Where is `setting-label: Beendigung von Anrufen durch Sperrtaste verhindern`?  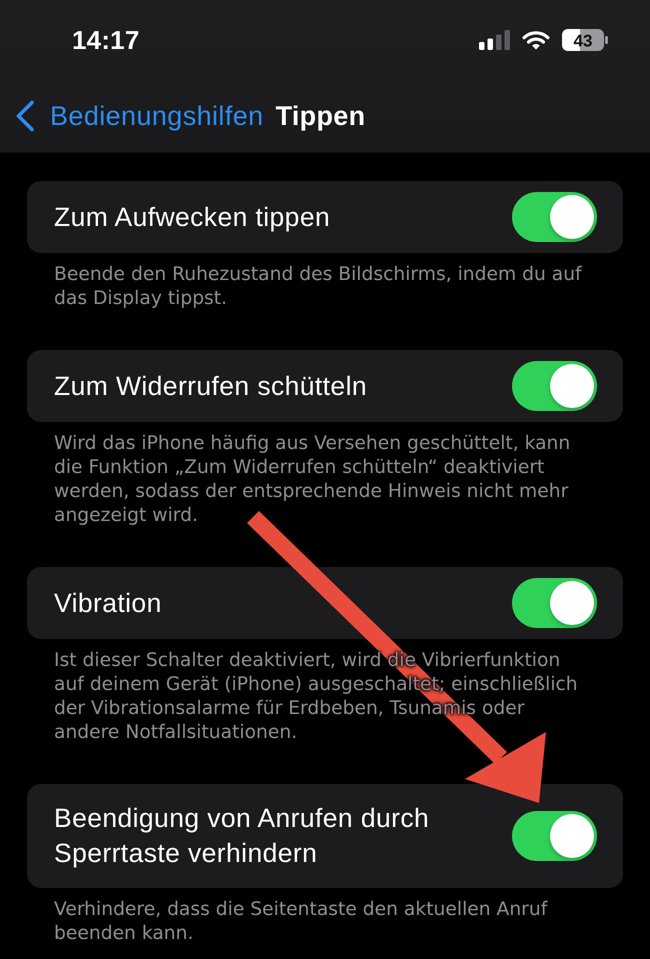 setting-label: Beendigung von Anrufen durch Sperrtaste verhindern is located at coordinates (242, 836).